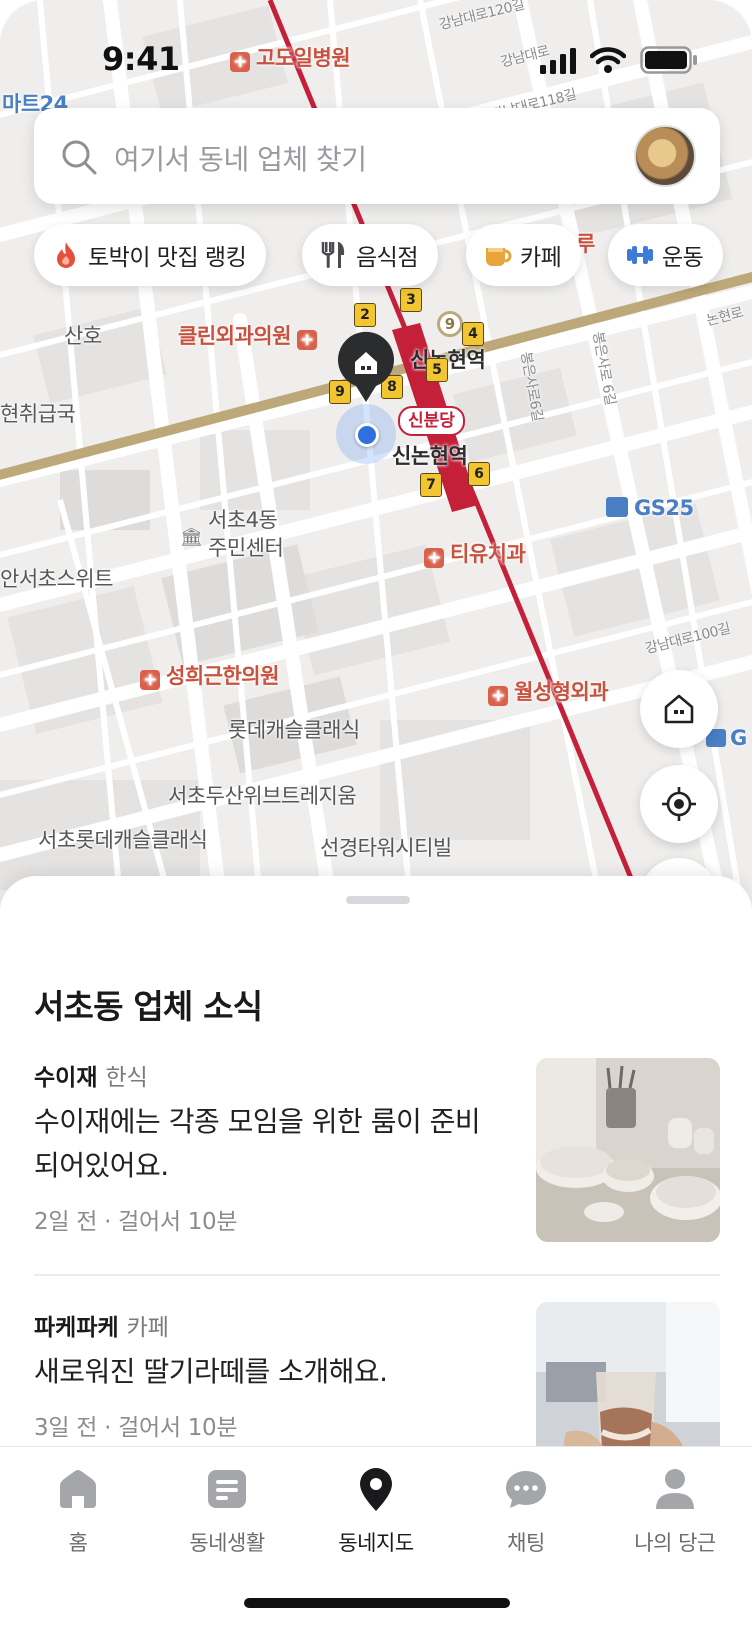 Image resolution: width=752 pixels, height=1630 pixels. Describe the element at coordinates (683, 258) in the screenshot. I see `chip-label: 운동` at that location.